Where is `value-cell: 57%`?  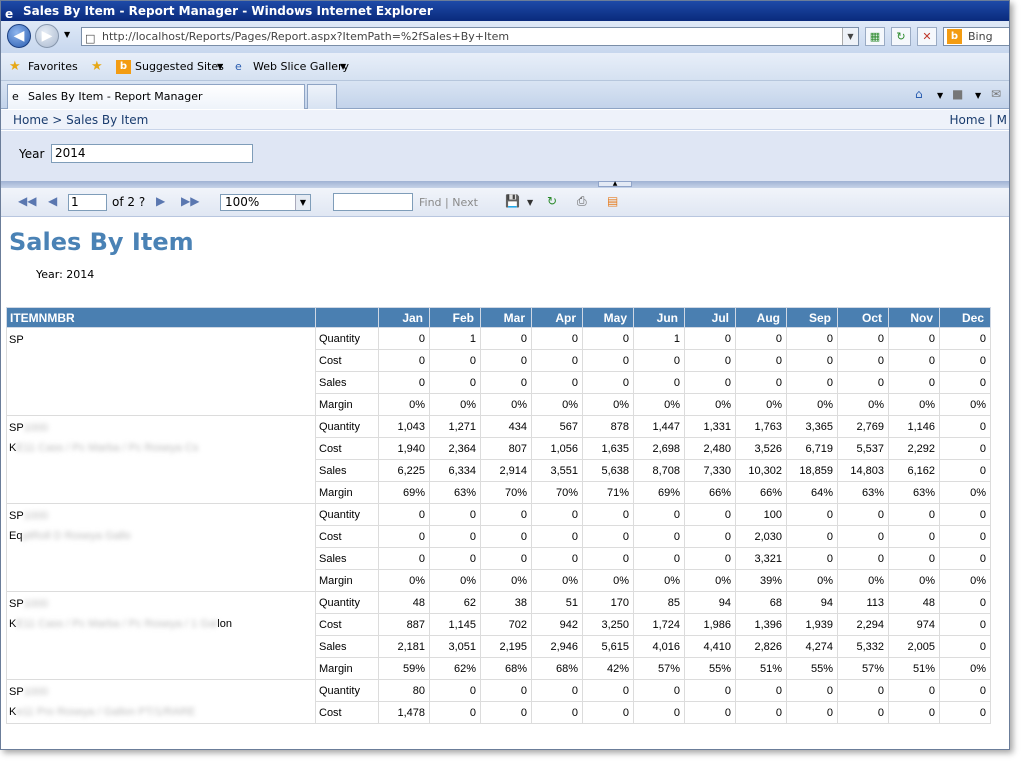 value-cell: 57% is located at coordinates (659, 668).